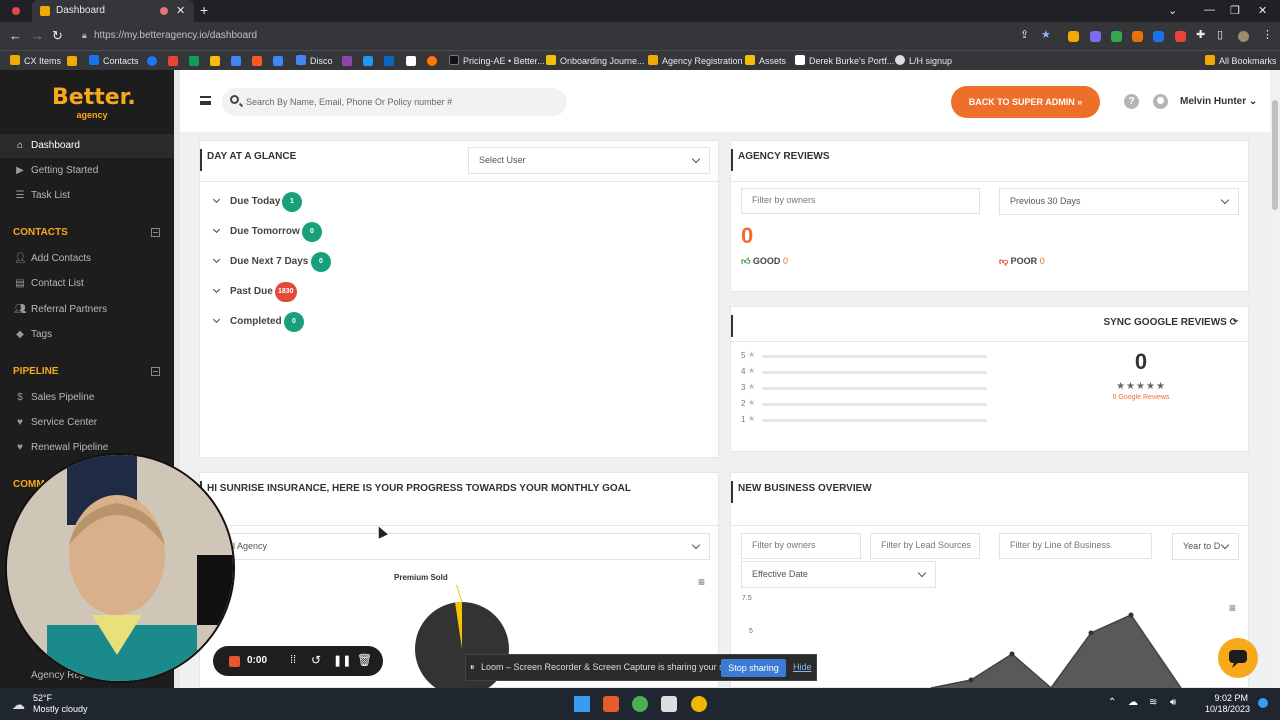 This screenshot has height=720, width=1280. Describe the element at coordinates (312, 323) in the screenshot. I see `task-row-completed: Completed 0` at that location.